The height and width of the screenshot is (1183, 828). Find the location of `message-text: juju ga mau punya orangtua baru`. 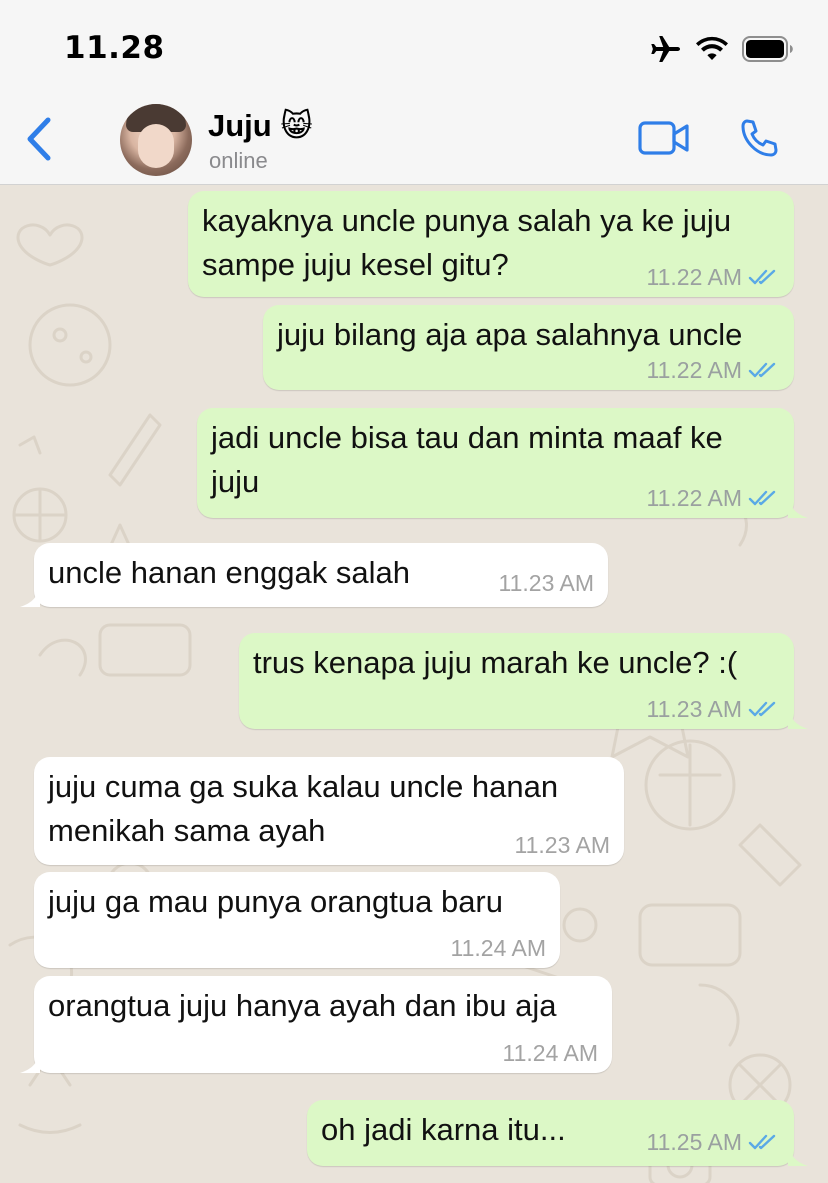

message-text: juju ga mau punya orangtua baru is located at coordinates (275, 901).